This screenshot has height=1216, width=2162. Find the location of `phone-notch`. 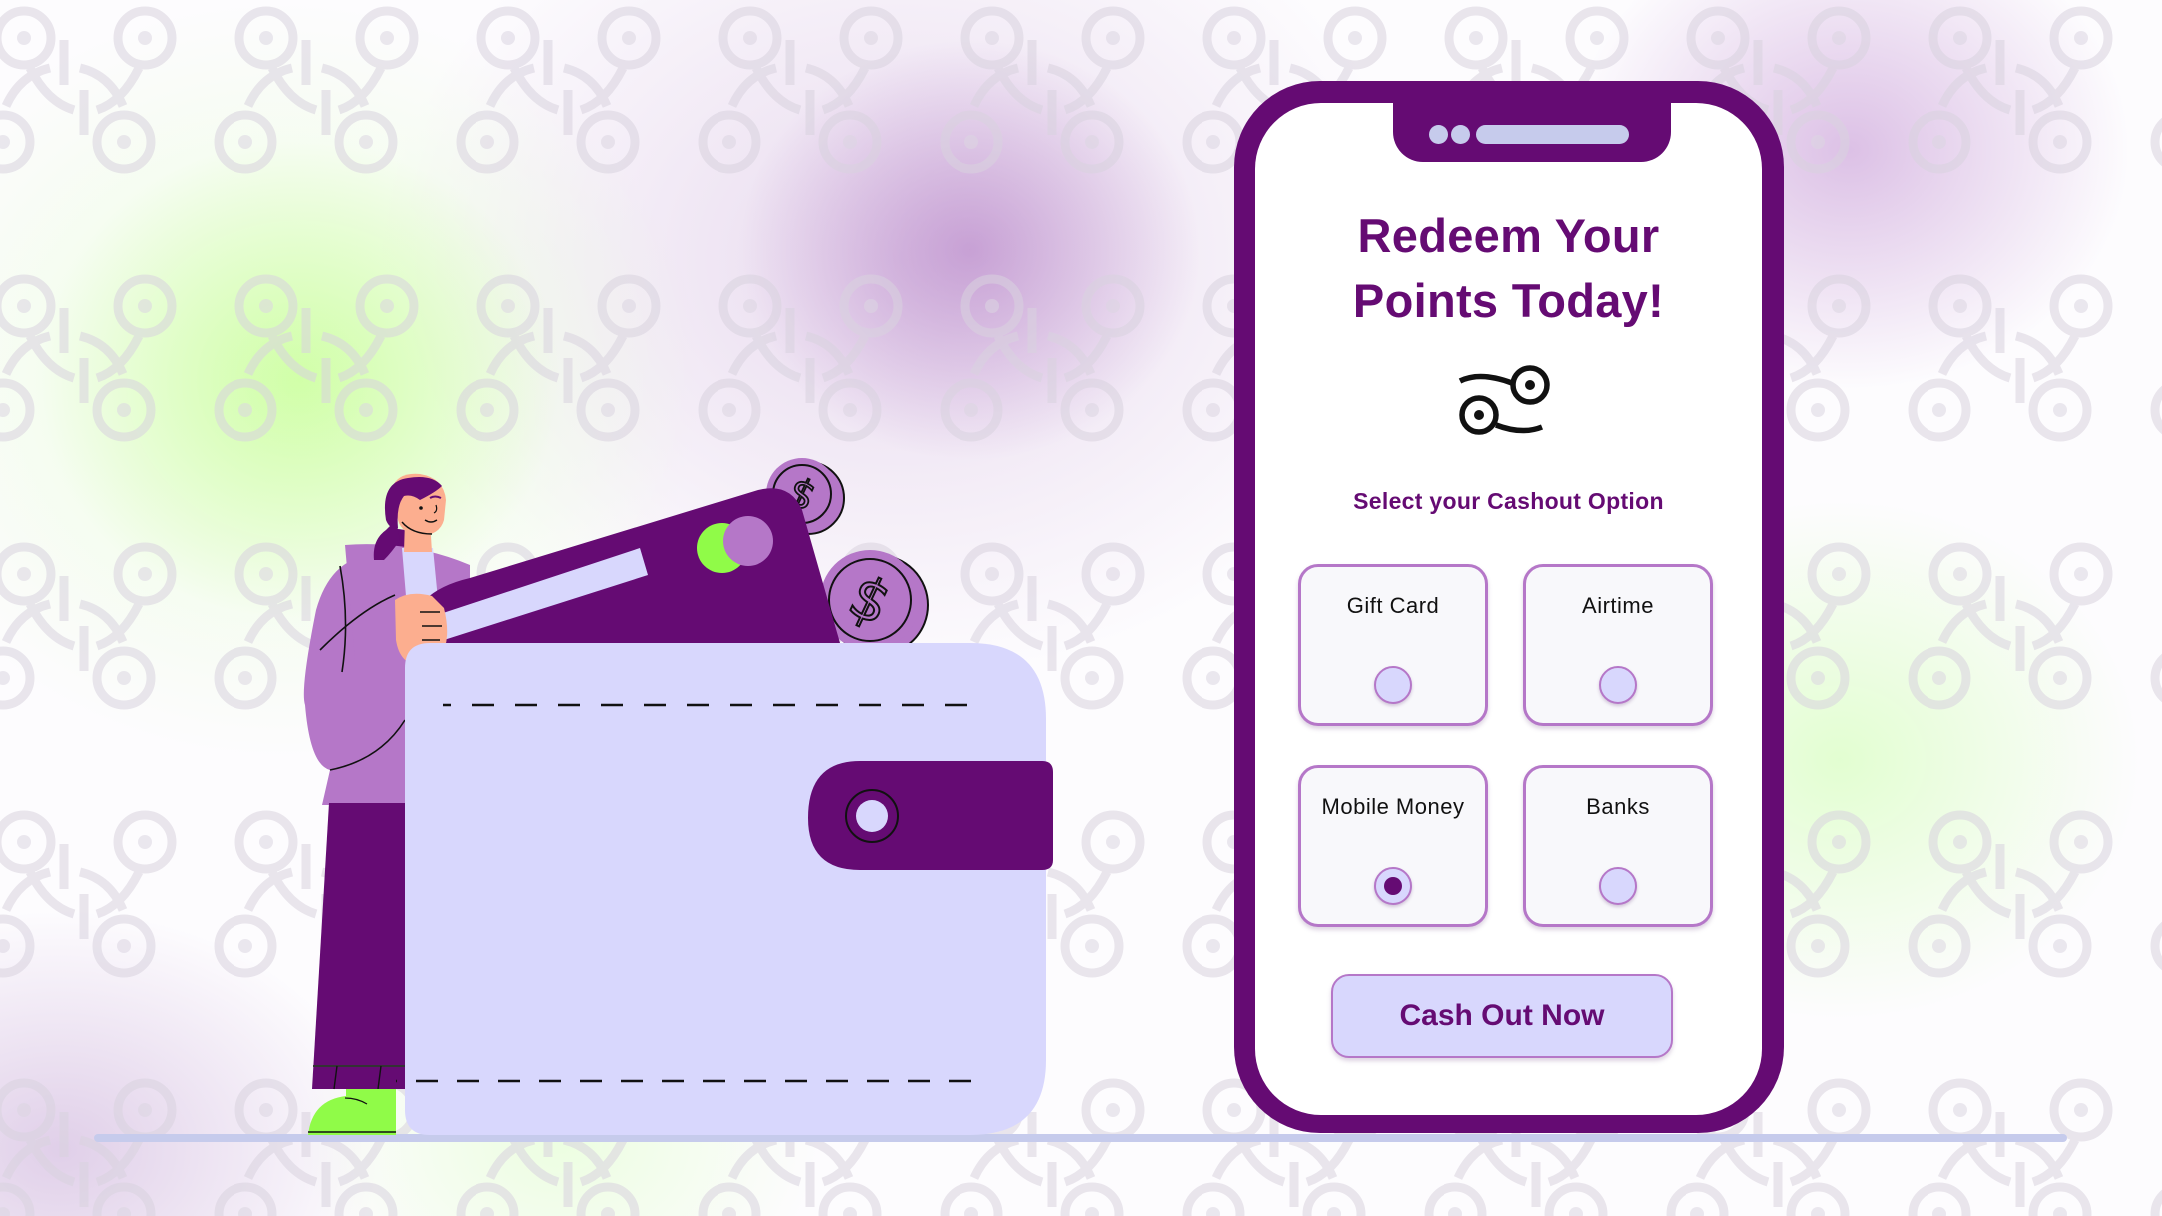

phone-notch is located at coordinates (1532, 132).